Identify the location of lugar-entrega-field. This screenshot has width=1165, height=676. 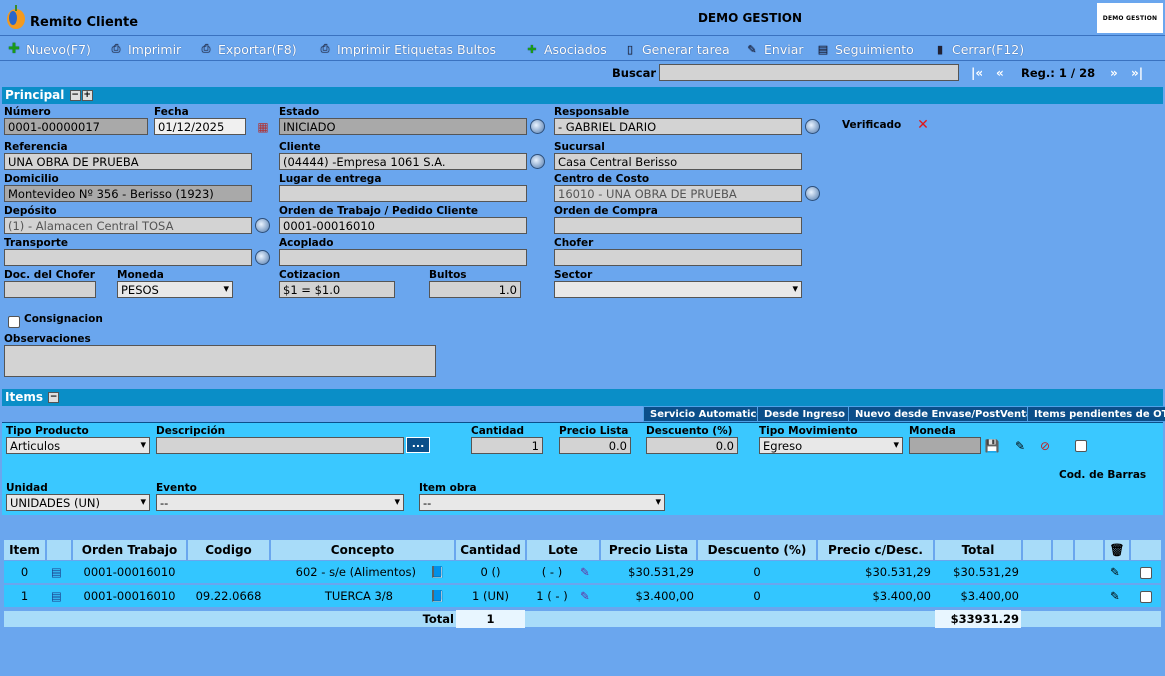
(403, 193).